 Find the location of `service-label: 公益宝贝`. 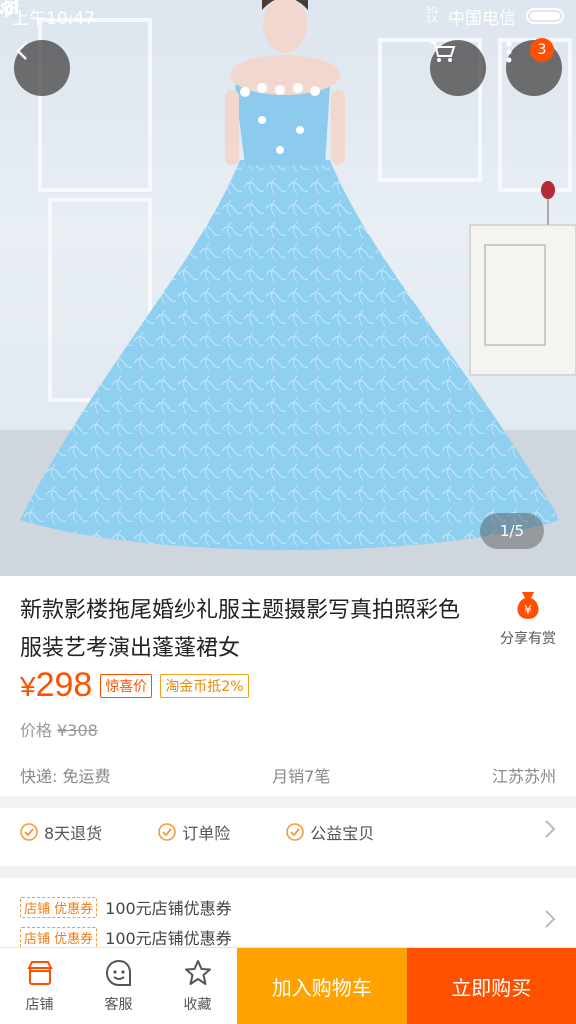

service-label: 公益宝贝 is located at coordinates (342, 833).